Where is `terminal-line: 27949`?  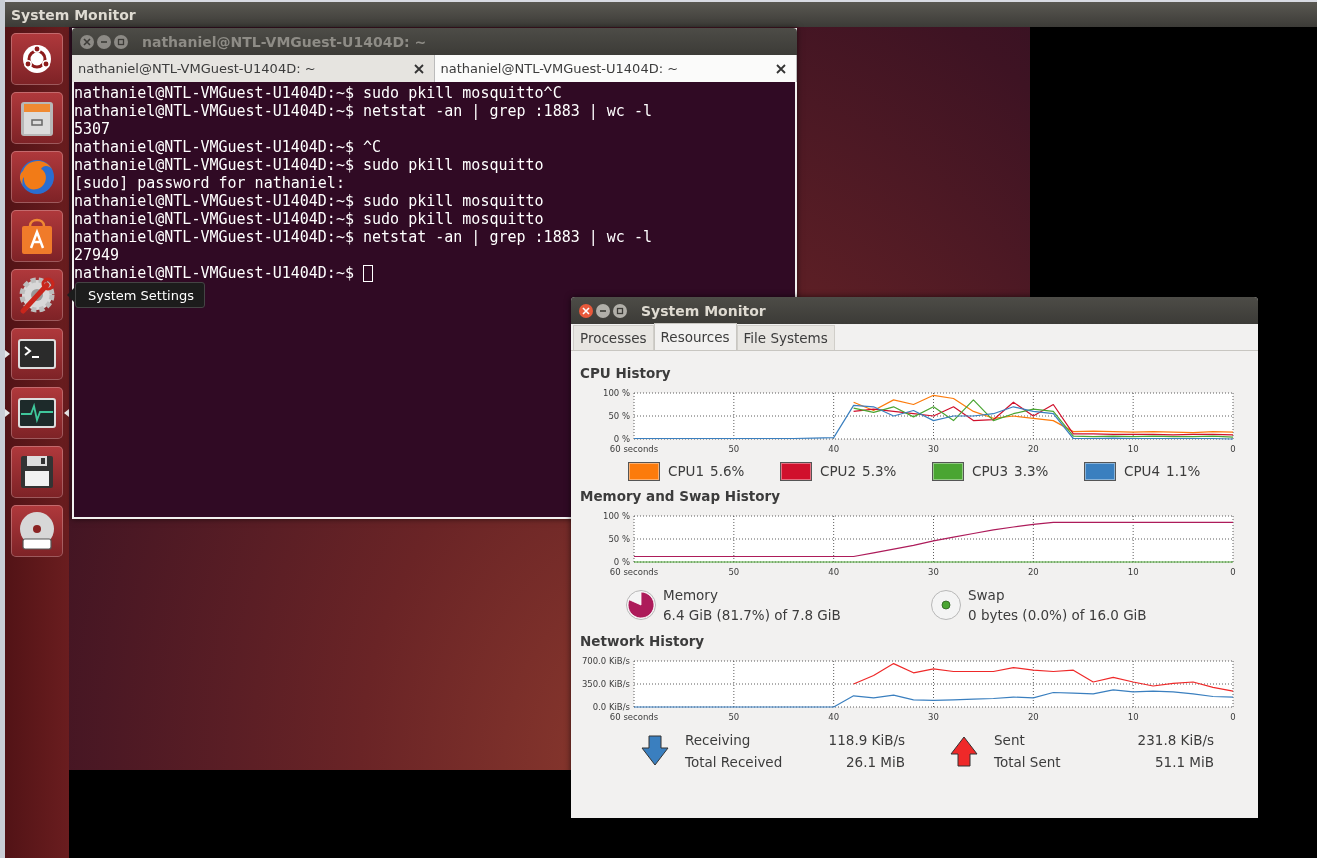 terminal-line: 27949 is located at coordinates (97, 255).